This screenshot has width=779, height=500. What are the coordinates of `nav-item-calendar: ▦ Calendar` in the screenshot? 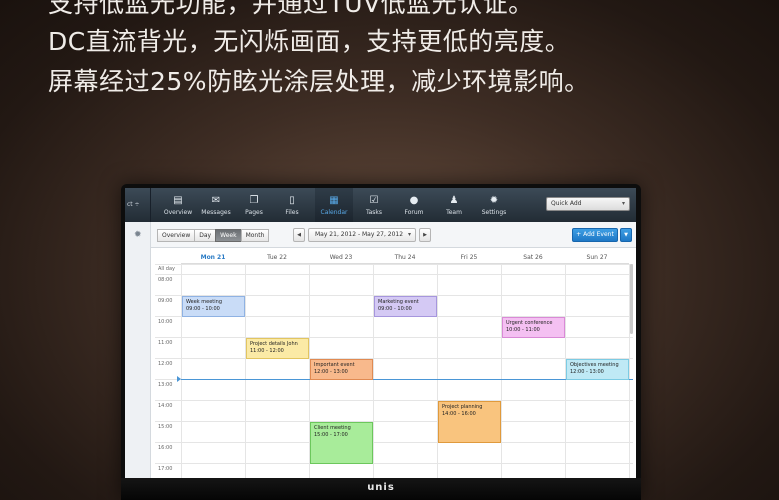 It's located at (334, 205).